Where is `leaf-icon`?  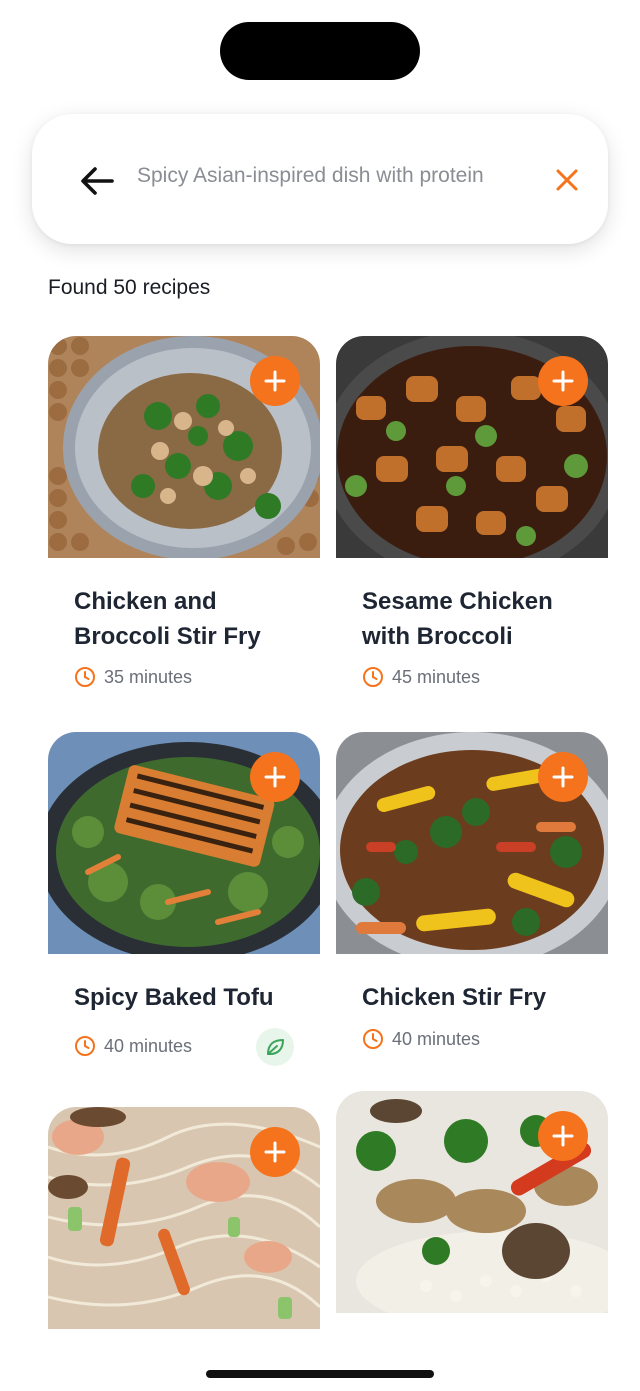
leaf-icon is located at coordinates (275, 1047).